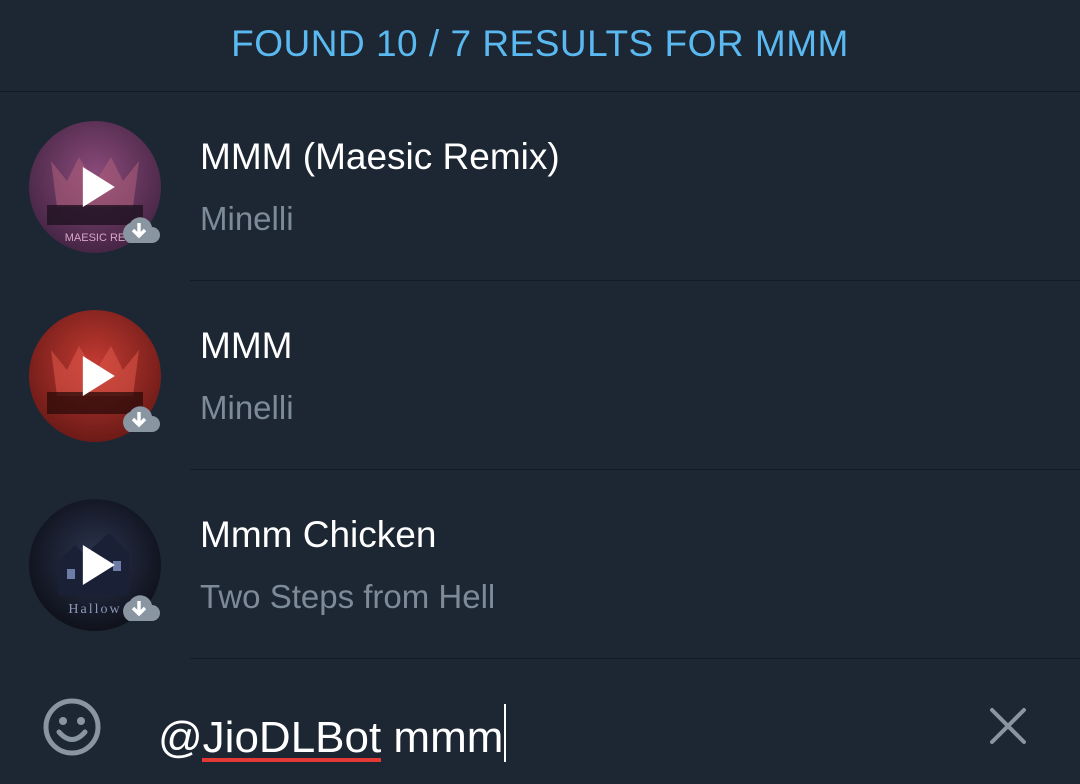  Describe the element at coordinates (318, 534) in the screenshot. I see `track-title: Mmm Chicken` at that location.